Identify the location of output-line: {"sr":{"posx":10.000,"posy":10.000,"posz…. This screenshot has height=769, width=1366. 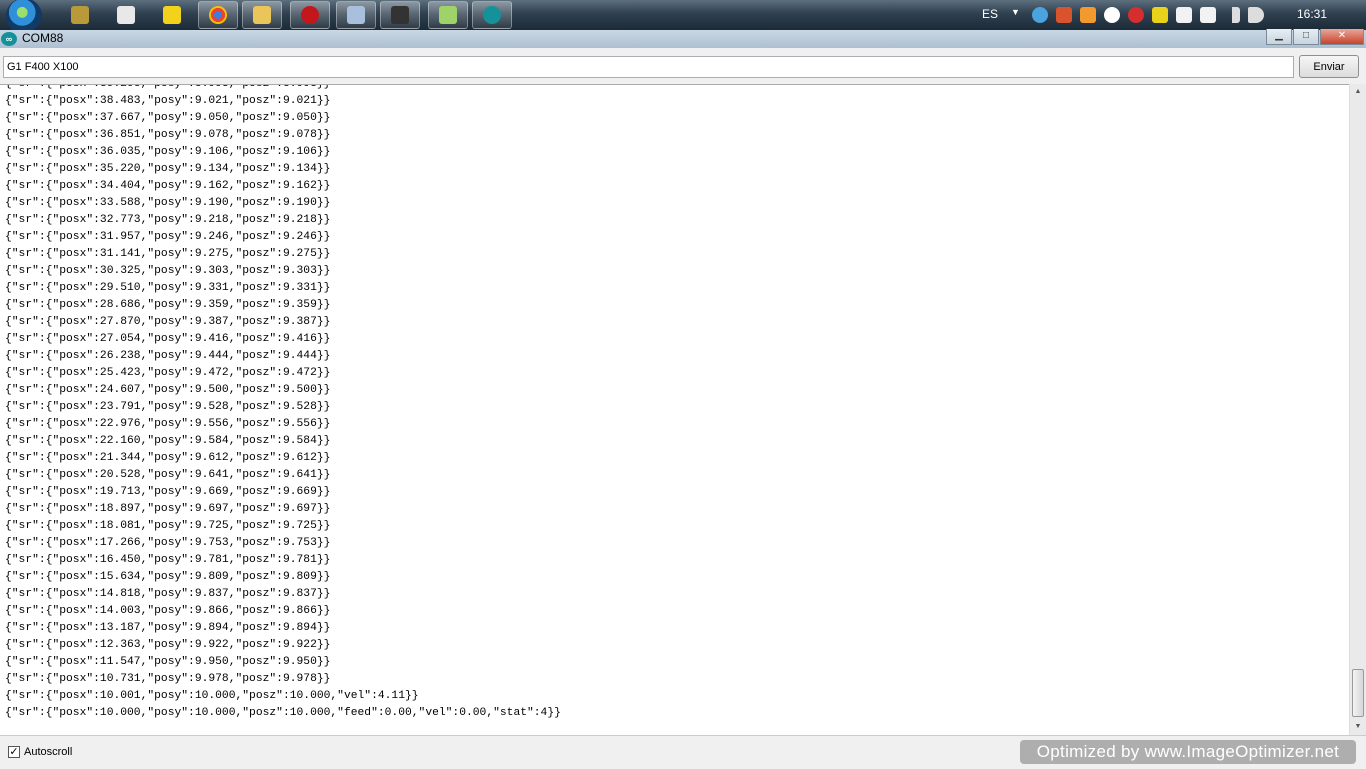
(283, 713).